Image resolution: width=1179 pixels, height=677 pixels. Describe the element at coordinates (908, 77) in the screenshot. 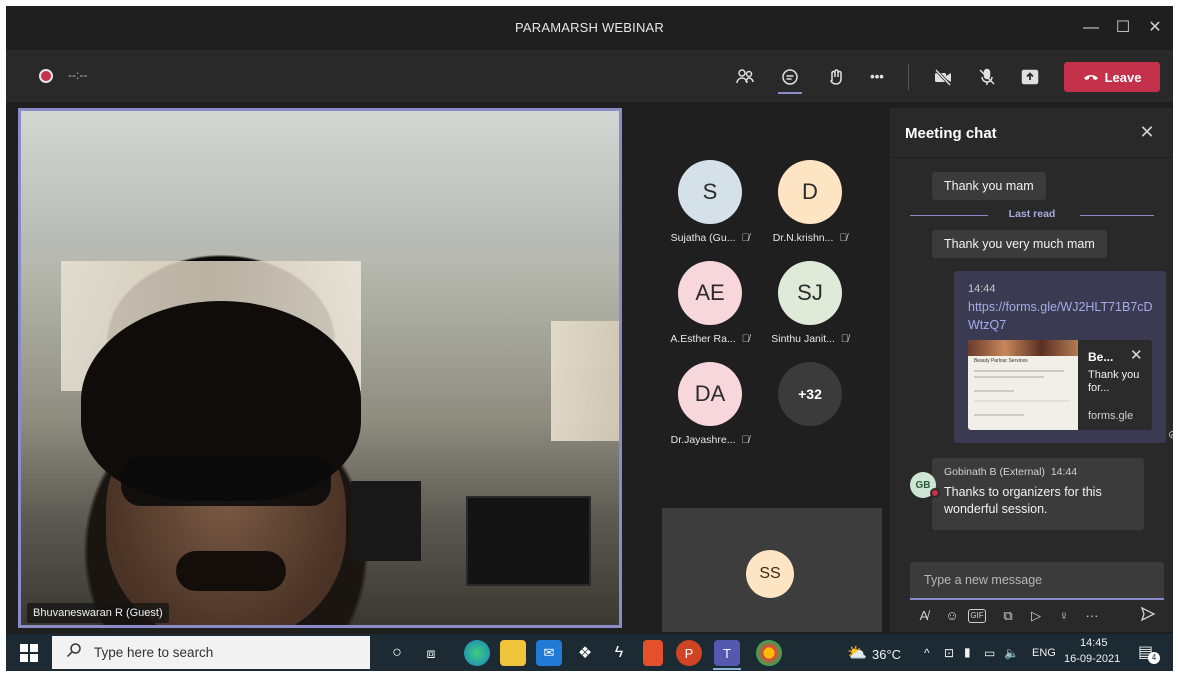

I see `toolbar-divider` at that location.